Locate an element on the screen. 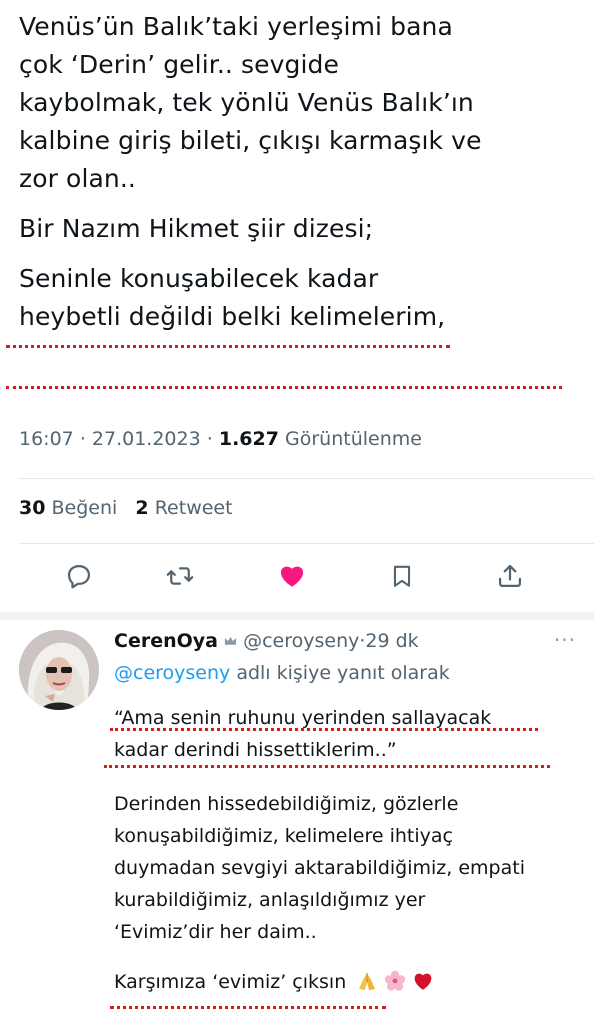 Image resolution: width=594 pixels, height=1024 pixels. tweet-line: zor olan.. is located at coordinates (77, 178).